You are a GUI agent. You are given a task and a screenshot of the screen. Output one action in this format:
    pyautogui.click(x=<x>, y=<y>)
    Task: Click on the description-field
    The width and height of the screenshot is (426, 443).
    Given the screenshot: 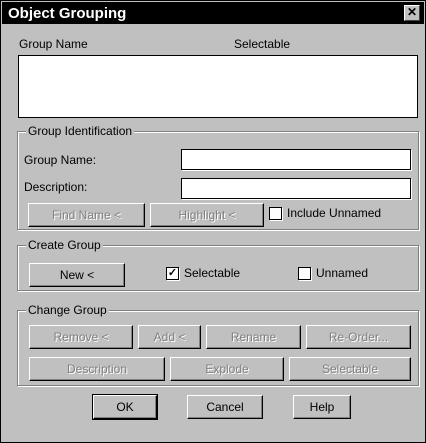 What is the action you would take?
    pyautogui.click(x=296, y=188)
    